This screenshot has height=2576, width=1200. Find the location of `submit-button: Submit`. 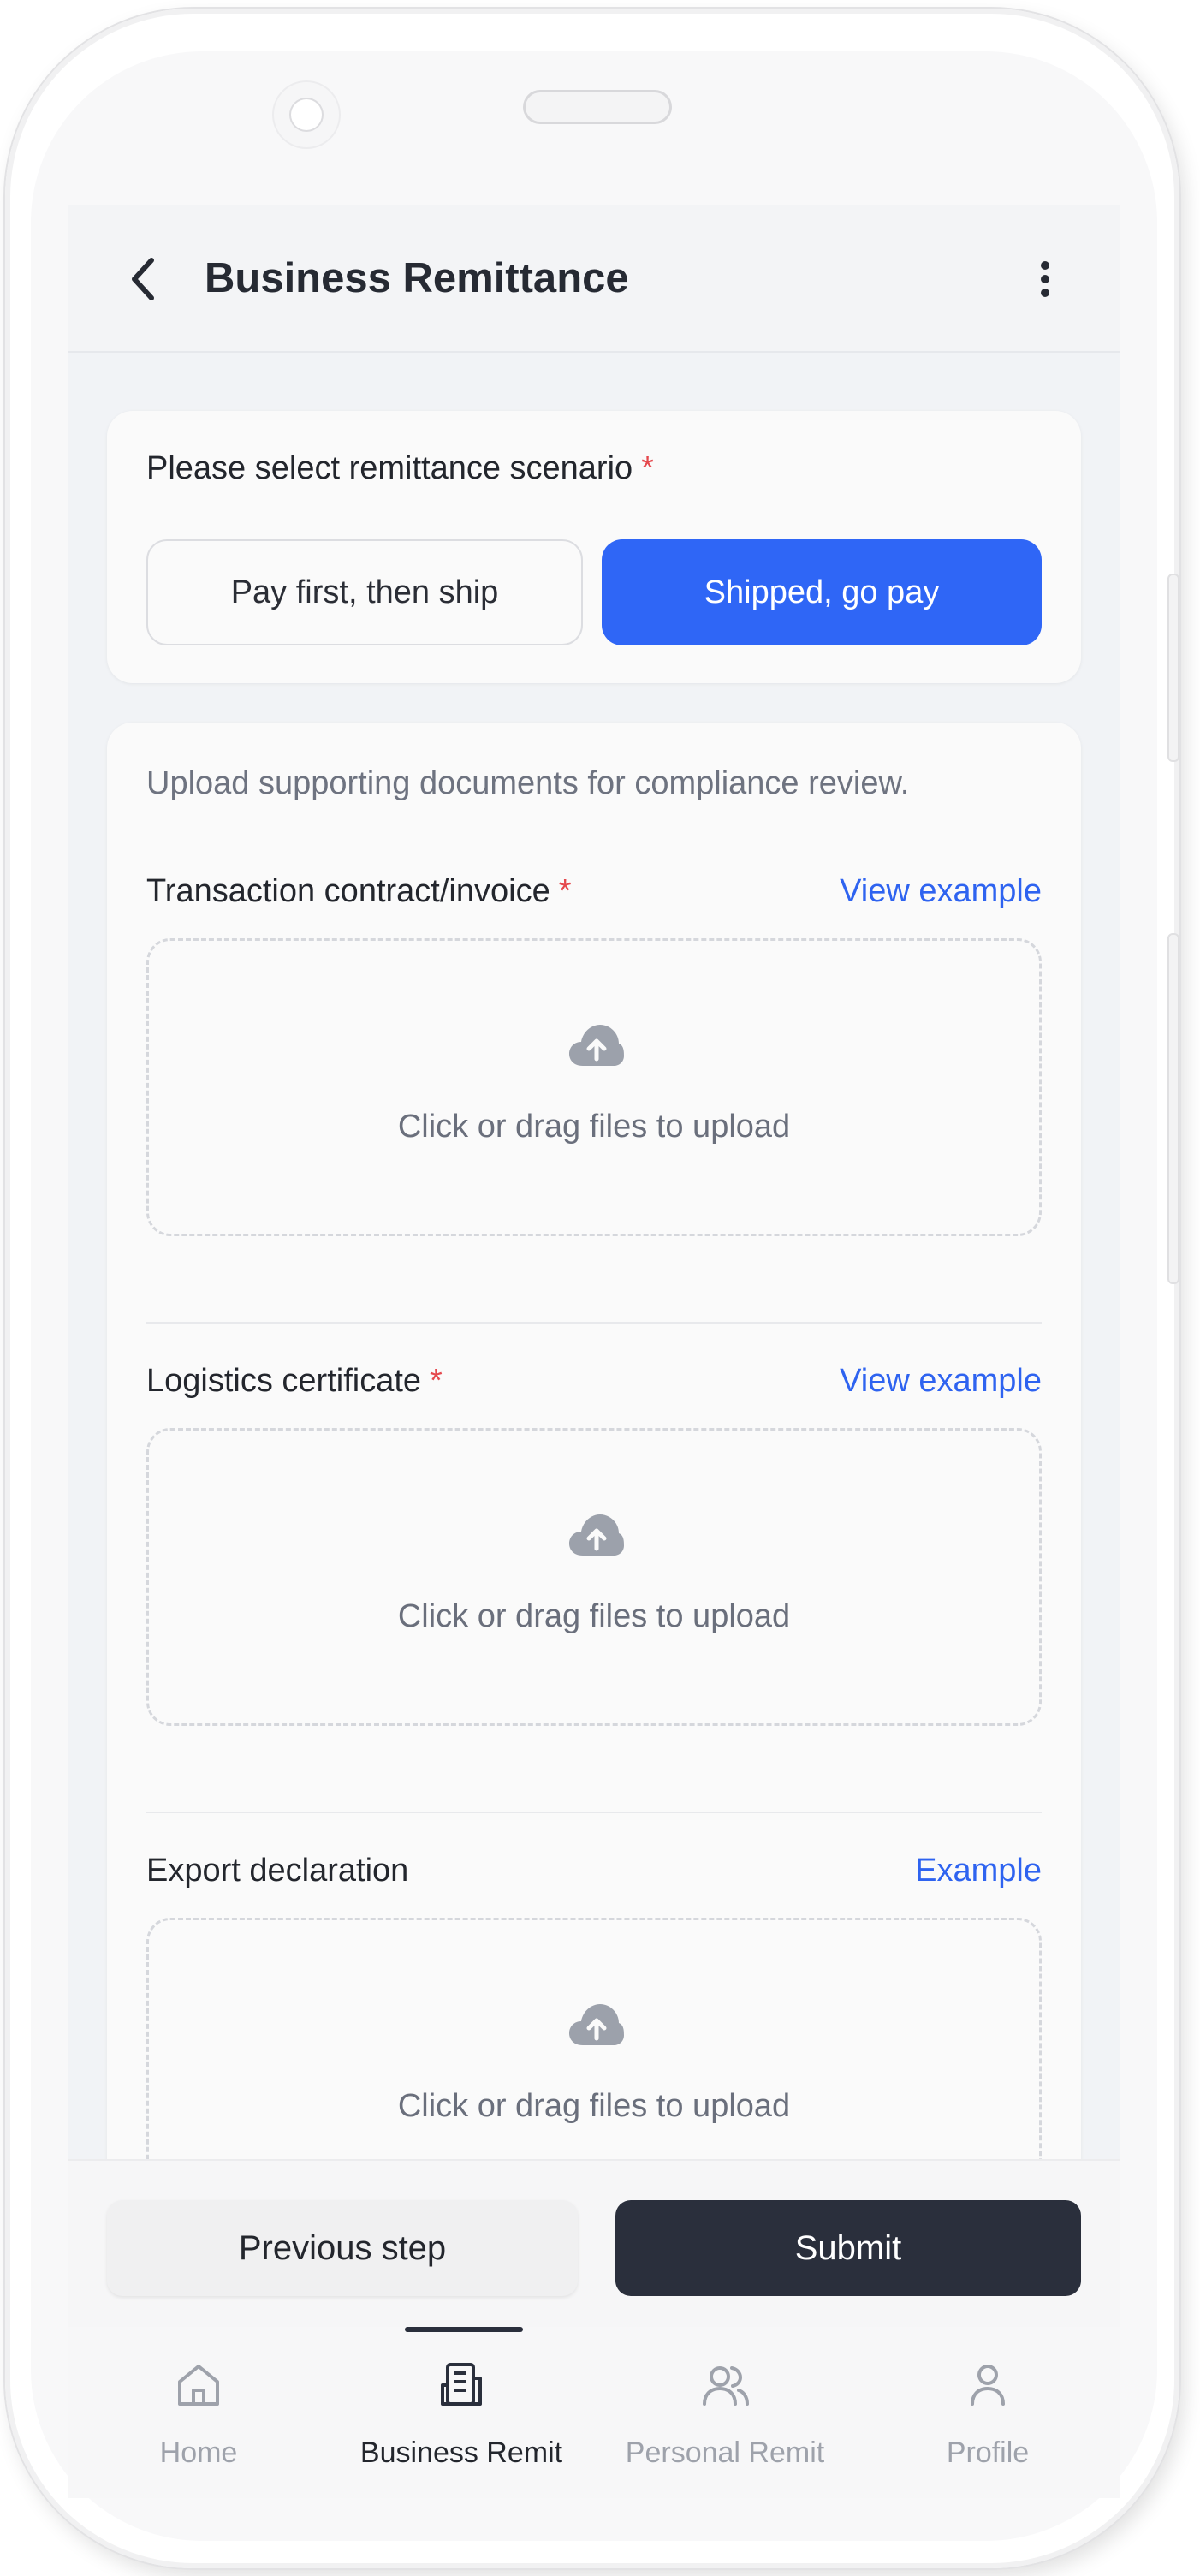

submit-button: Submit is located at coordinates (848, 2248).